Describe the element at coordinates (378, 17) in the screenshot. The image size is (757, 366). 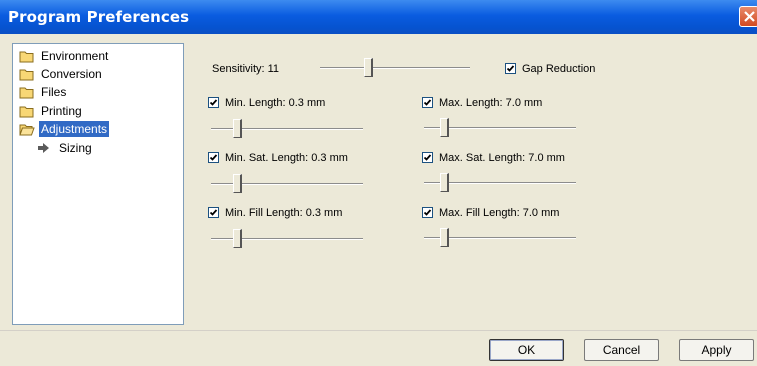
I see `title-bar: Program Preferences` at that location.